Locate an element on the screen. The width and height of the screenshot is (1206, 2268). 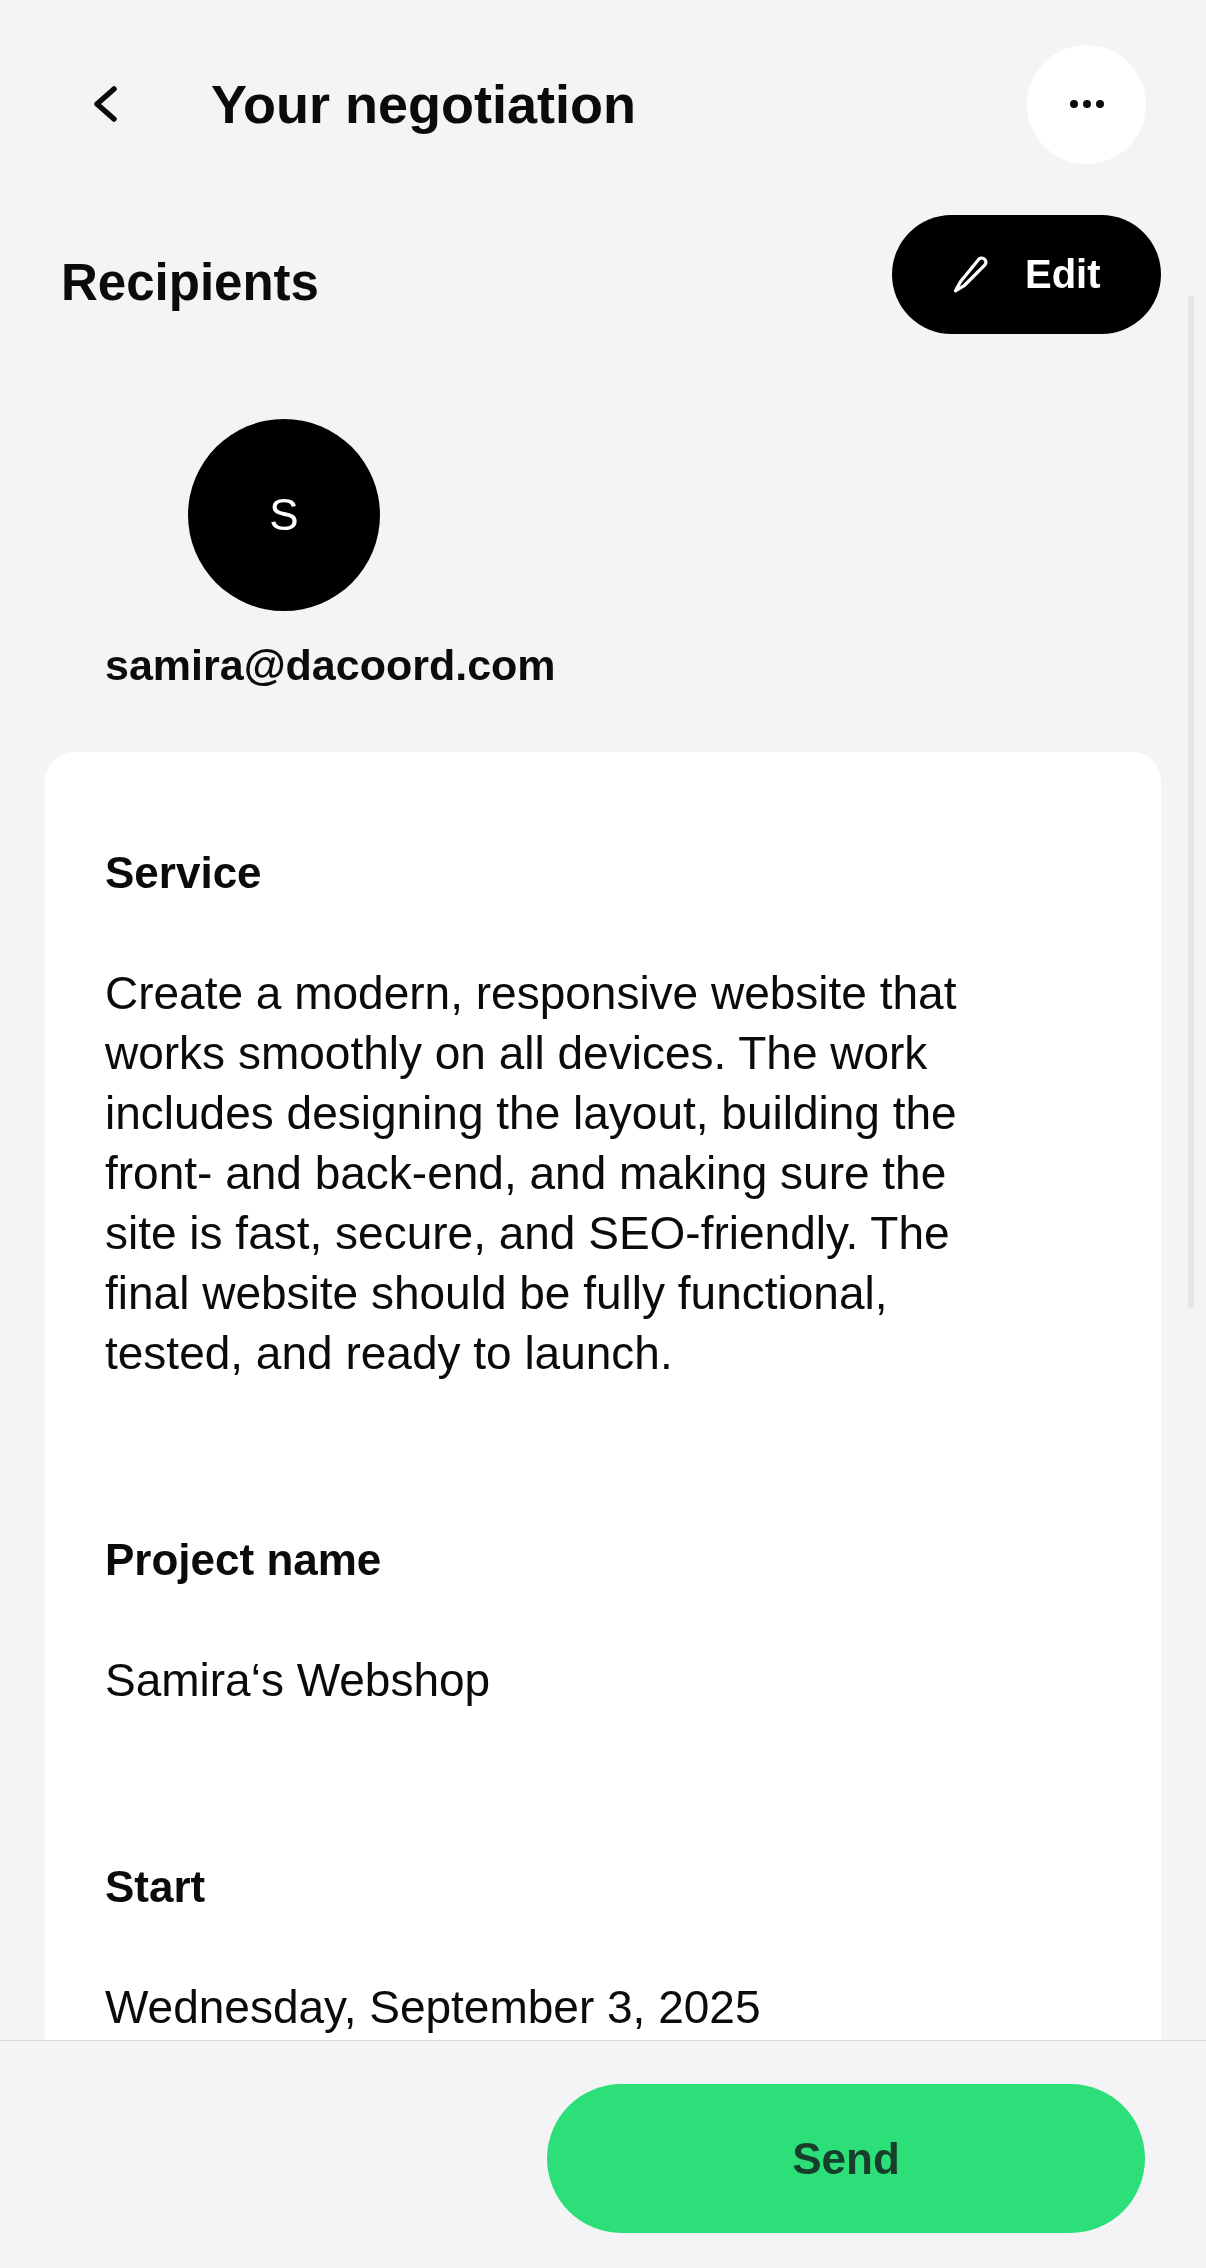
recipient-email: samira@dacoord.com is located at coordinates (330, 665).